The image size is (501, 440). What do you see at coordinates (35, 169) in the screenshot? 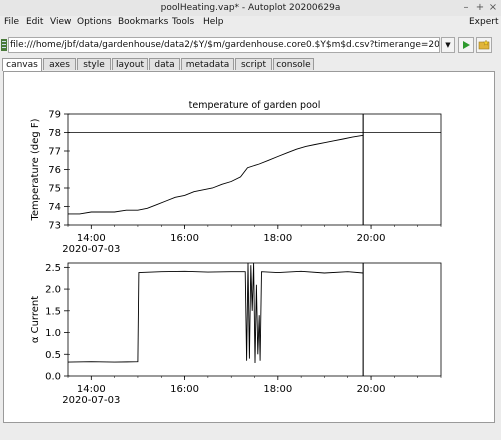
I see `y-axis-label: Temperature (deg F)` at bounding box center [35, 169].